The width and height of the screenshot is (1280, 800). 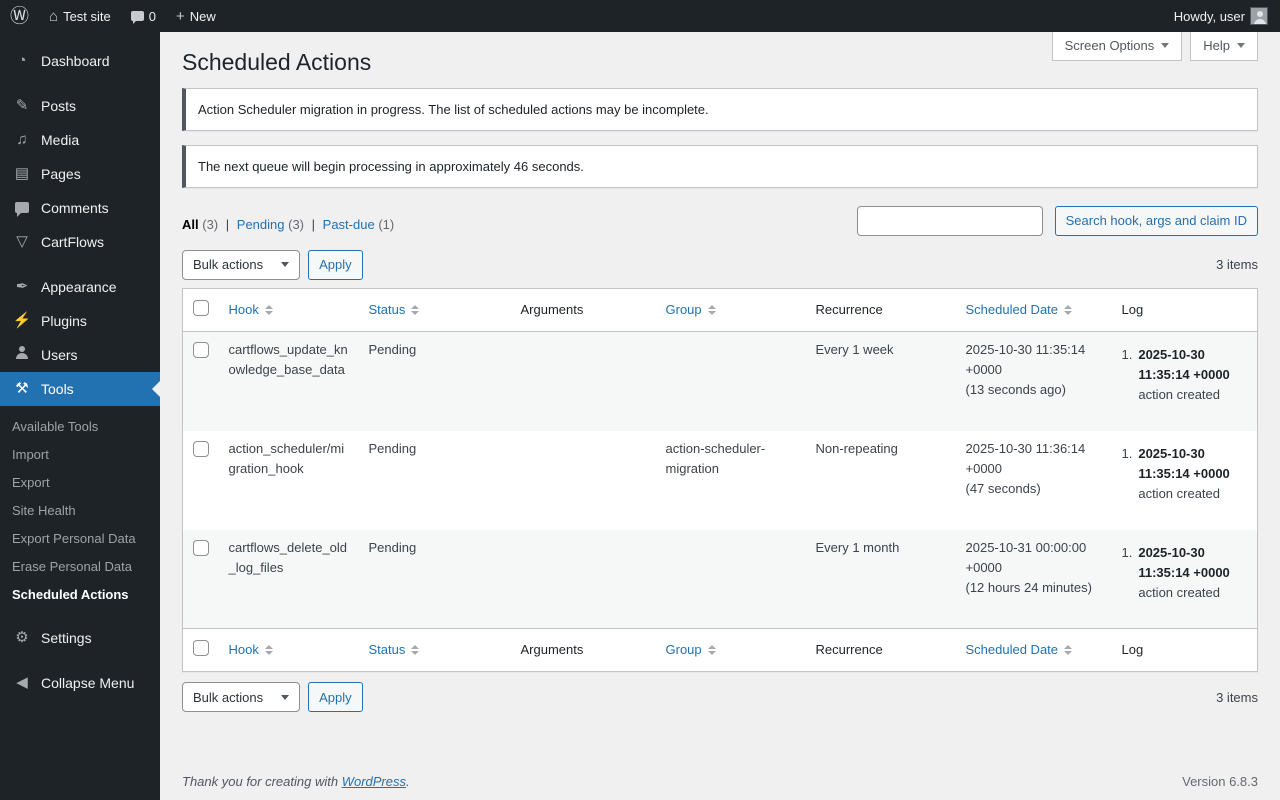 I want to click on collapse-menu-button: ◀ Collapse Menu, so click(x=80, y=683).